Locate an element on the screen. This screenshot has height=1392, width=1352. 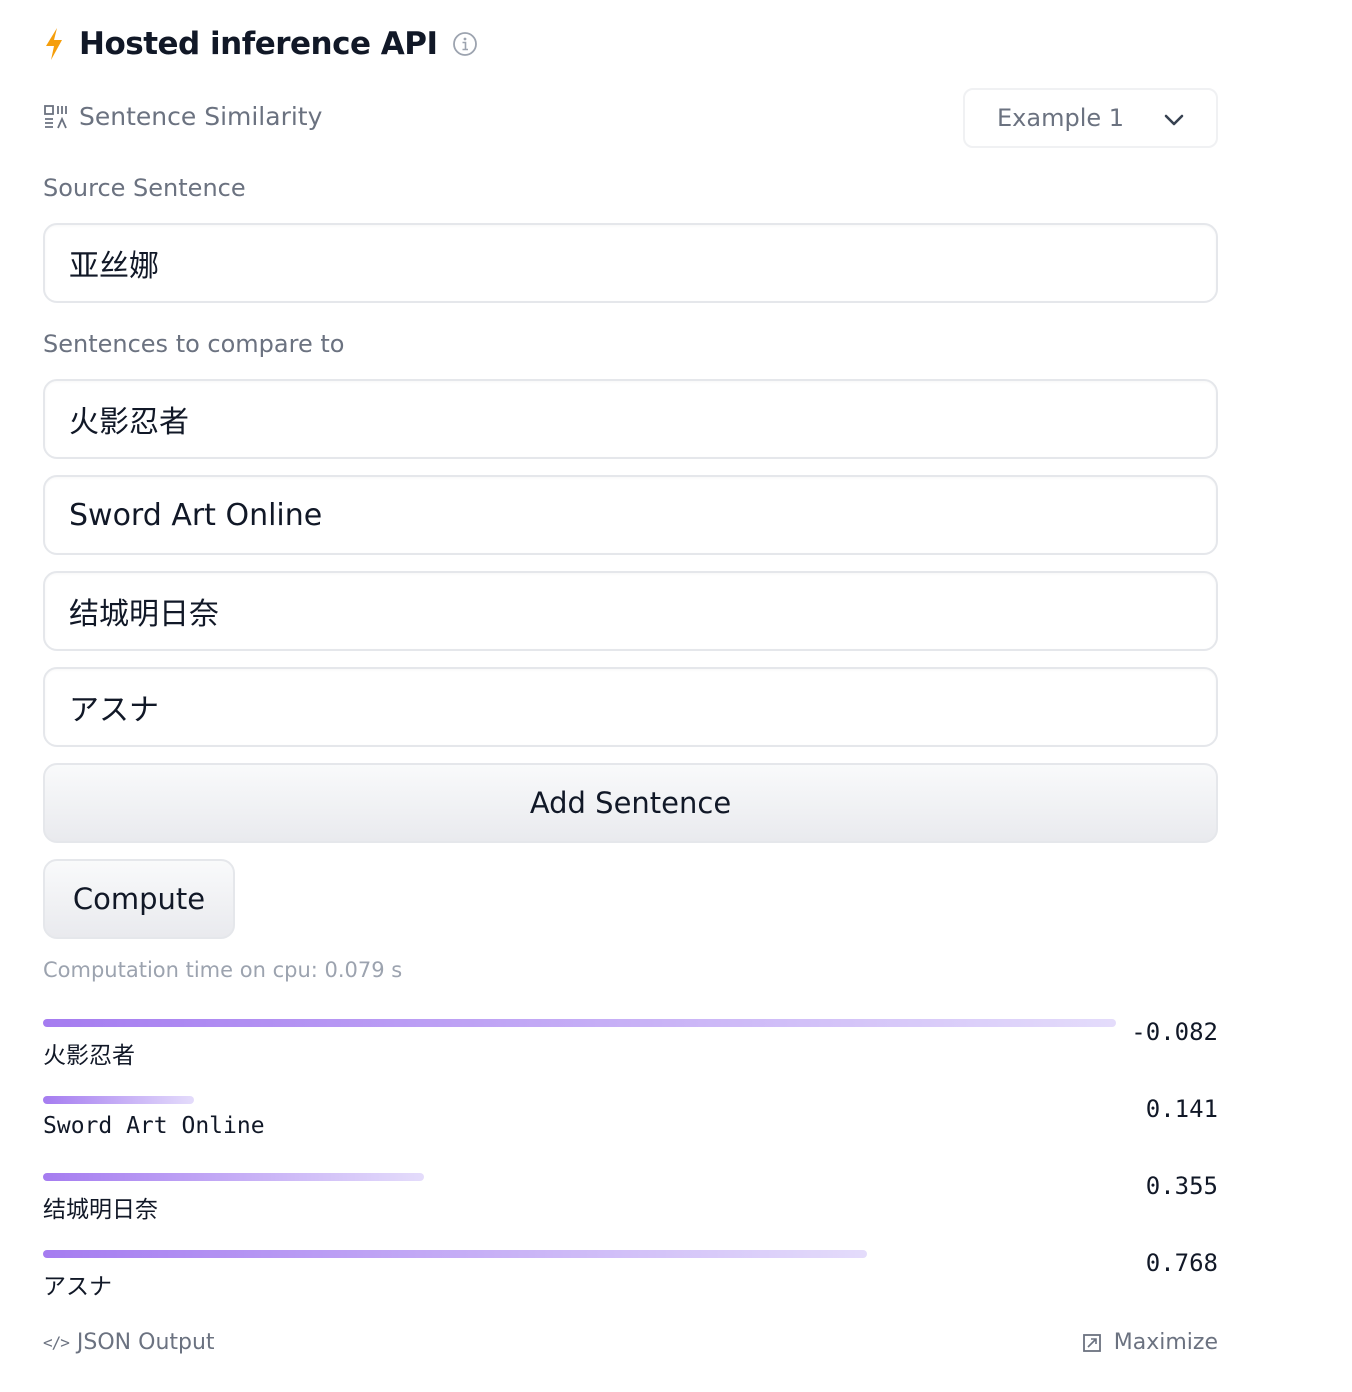
json-output-link: </> JSON Output is located at coordinates (129, 1342).